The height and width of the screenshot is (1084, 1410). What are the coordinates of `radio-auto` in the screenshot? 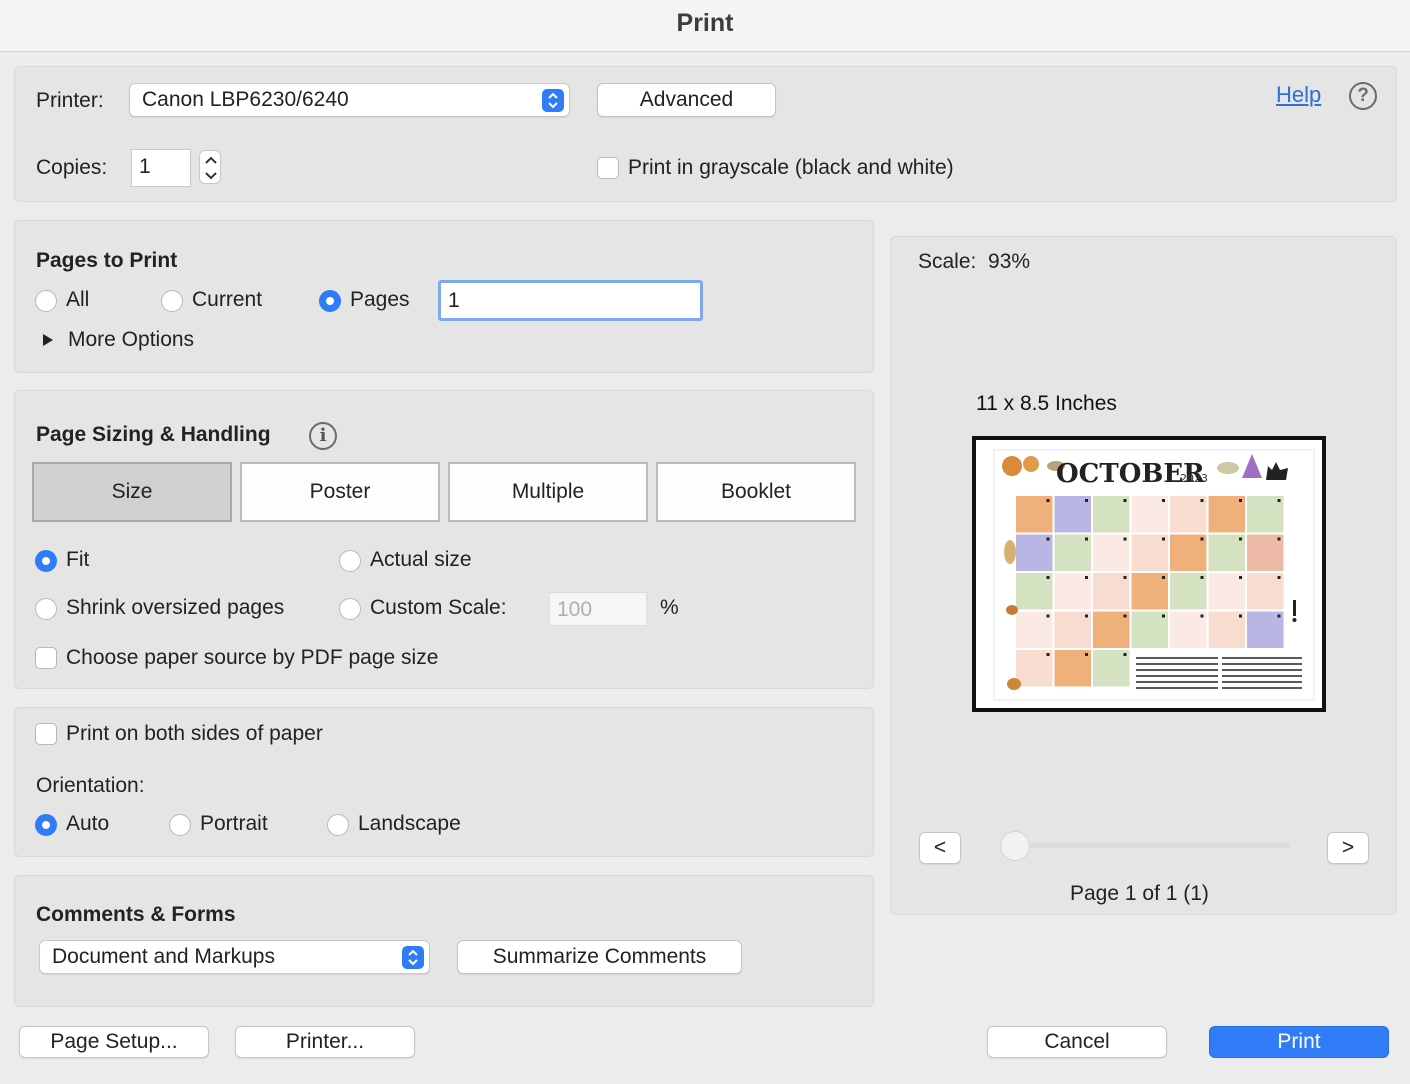 It's located at (46, 825).